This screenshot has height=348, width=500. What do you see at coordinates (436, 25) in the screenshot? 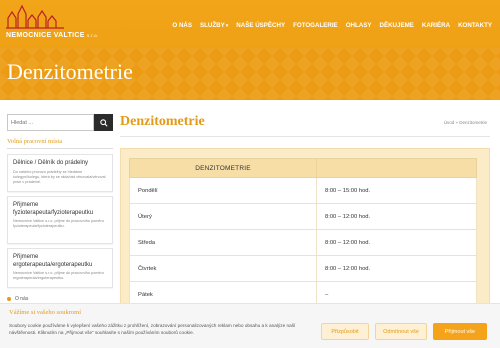
I see `nav-item-kariera: KARIÉRA` at bounding box center [436, 25].